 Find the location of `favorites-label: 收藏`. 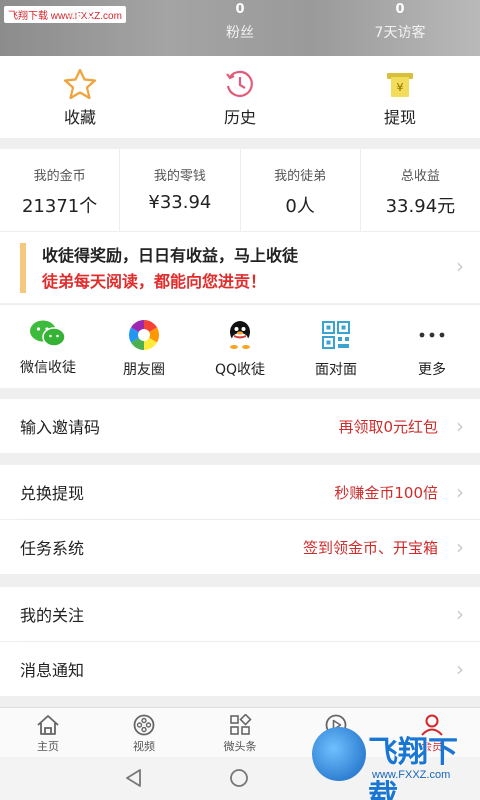

favorites-label: 收藏 is located at coordinates (79, 117).